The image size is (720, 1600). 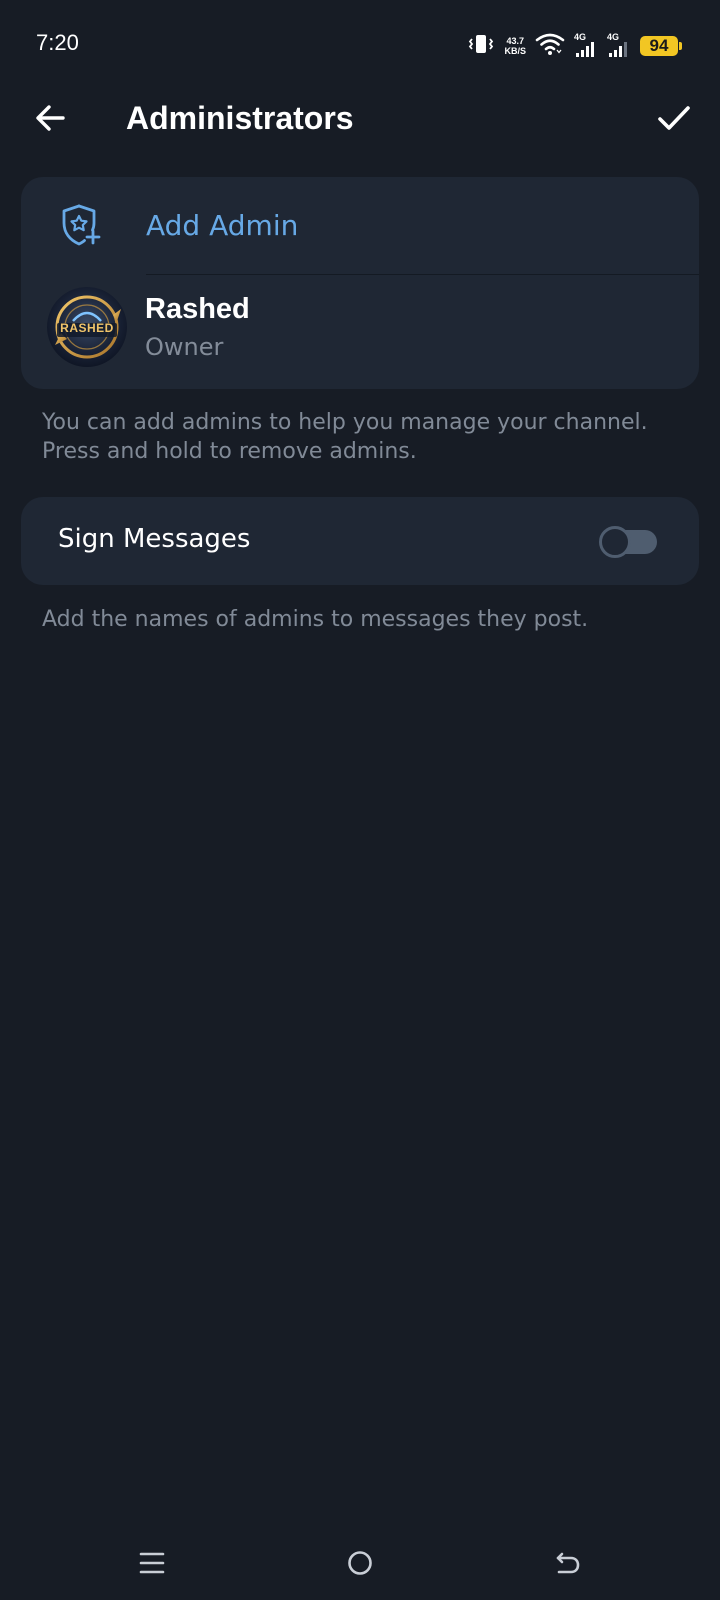 I want to click on arrow-left-icon, so click(x=50, y=120).